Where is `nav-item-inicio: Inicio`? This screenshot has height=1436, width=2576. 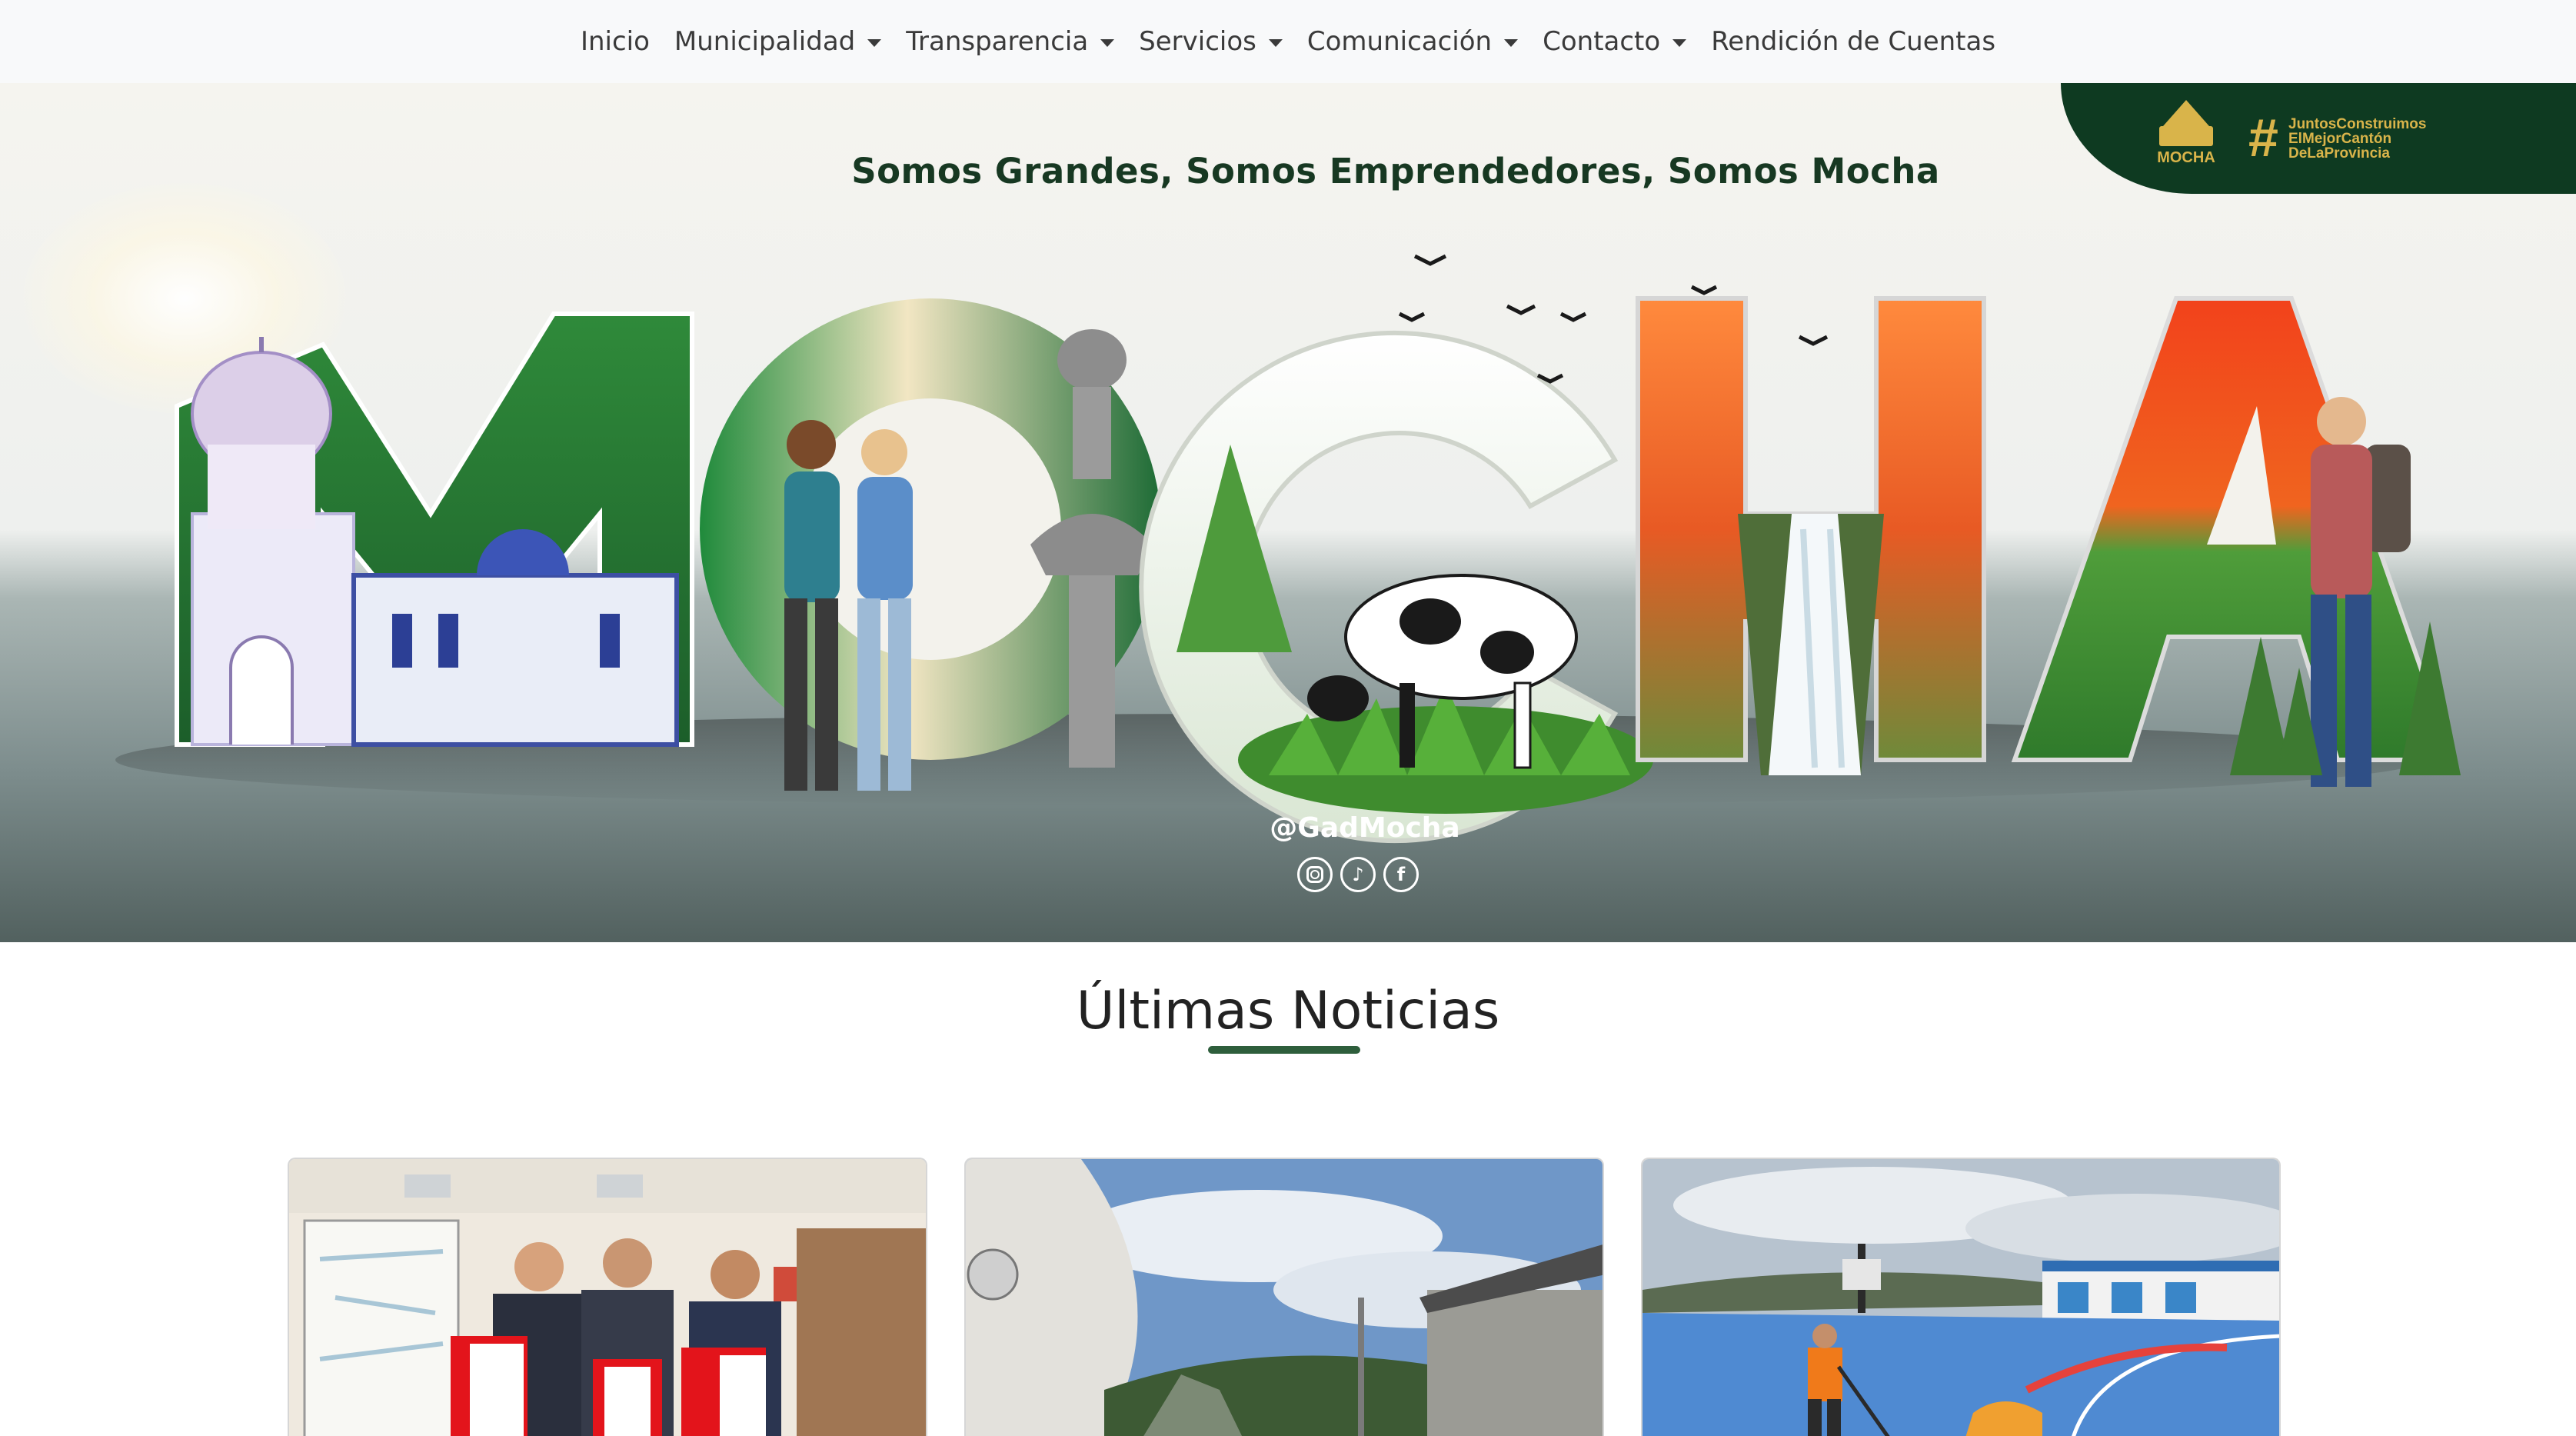 nav-item-inicio: Inicio is located at coordinates (616, 41).